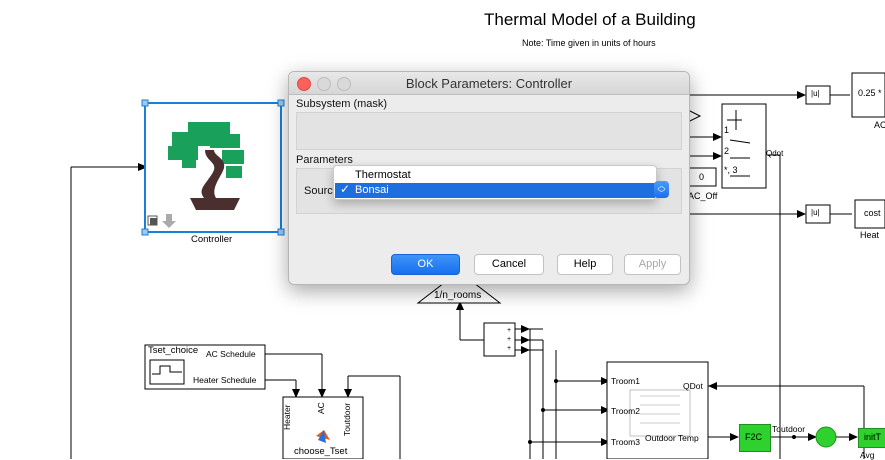 The image size is (885, 460). What do you see at coordinates (727, 130) in the screenshot?
I see `switch-port-1: 1` at bounding box center [727, 130].